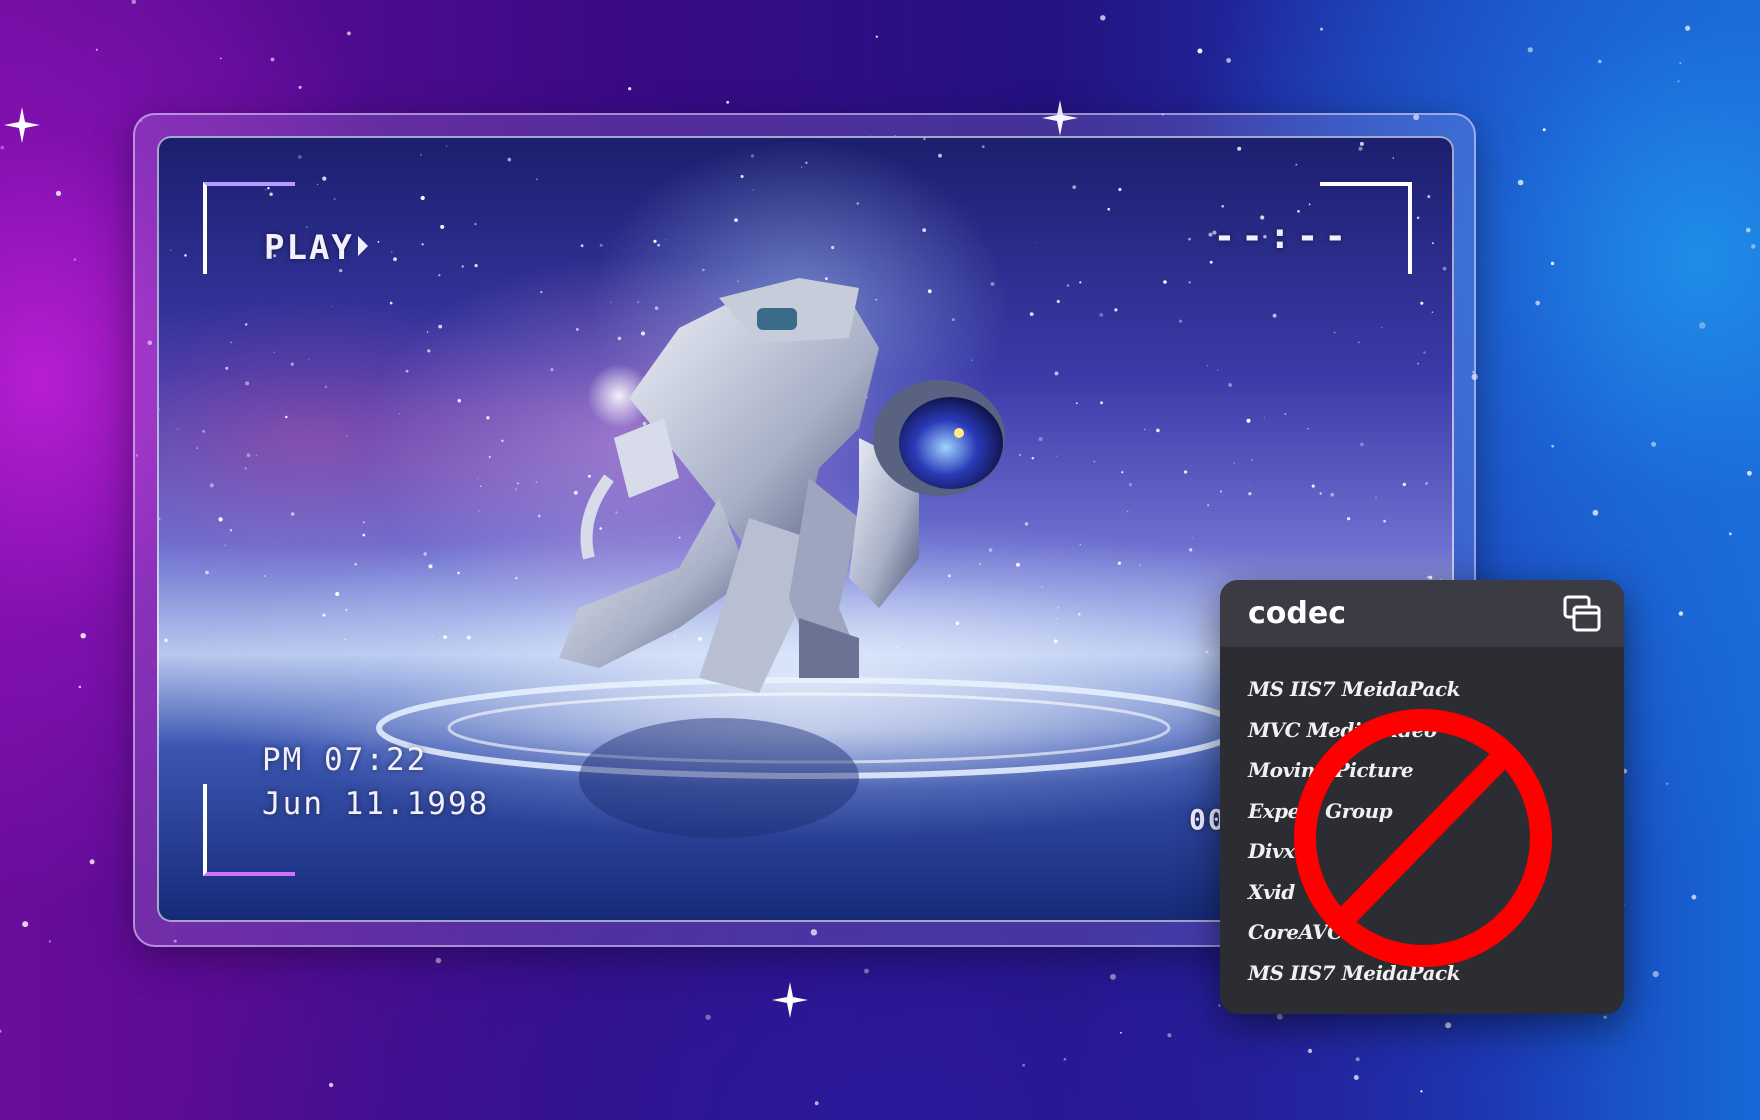  I want to click on play-icon, so click(362, 246).